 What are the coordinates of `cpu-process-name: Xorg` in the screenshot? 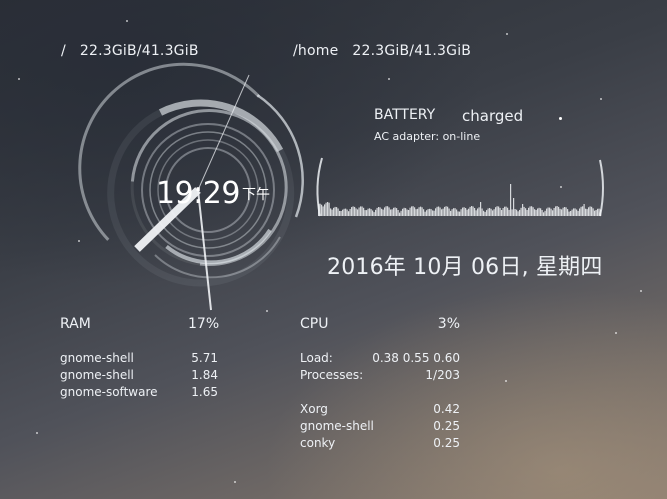 It's located at (314, 409).